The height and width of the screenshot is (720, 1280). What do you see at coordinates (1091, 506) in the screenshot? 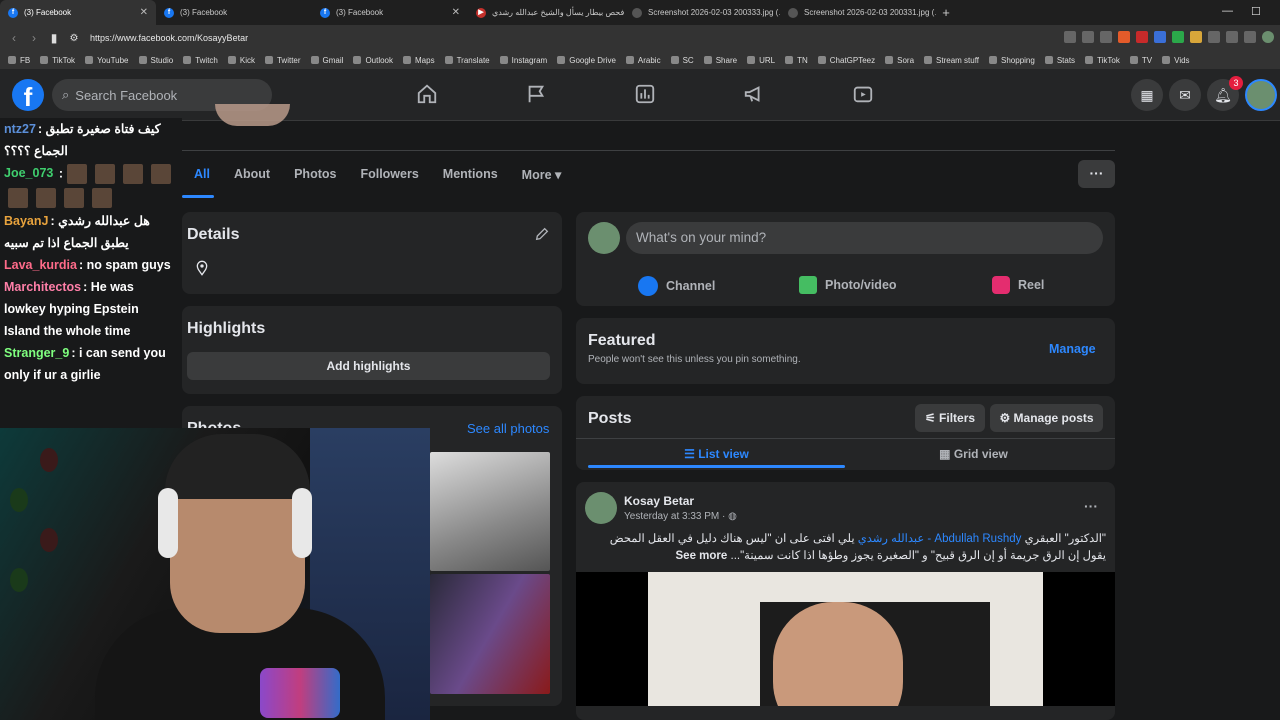
I see `post-menu-icon: ···` at bounding box center [1091, 506].